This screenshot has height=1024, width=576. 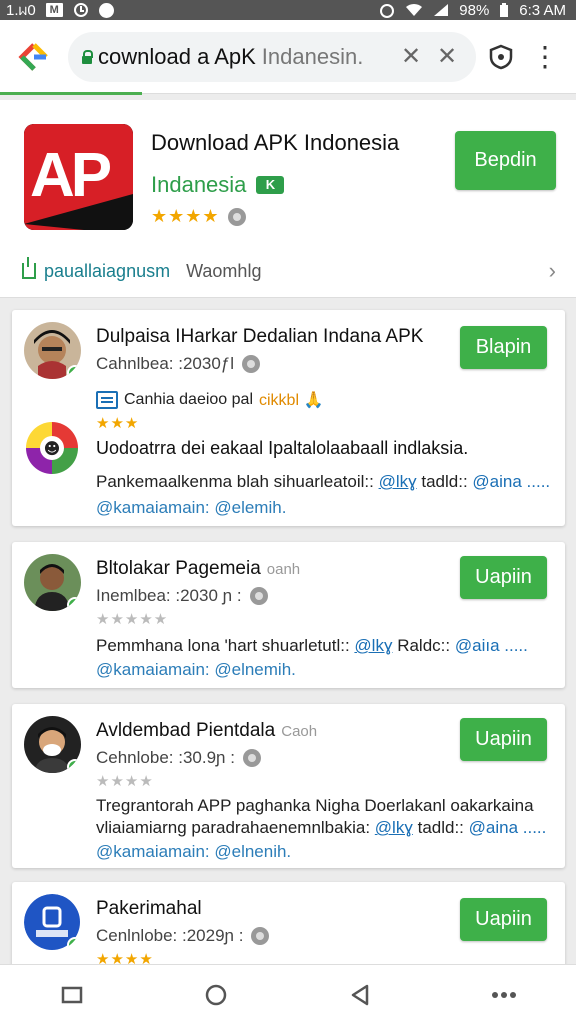 I want to click on lock-icon, so click(x=87, y=56).